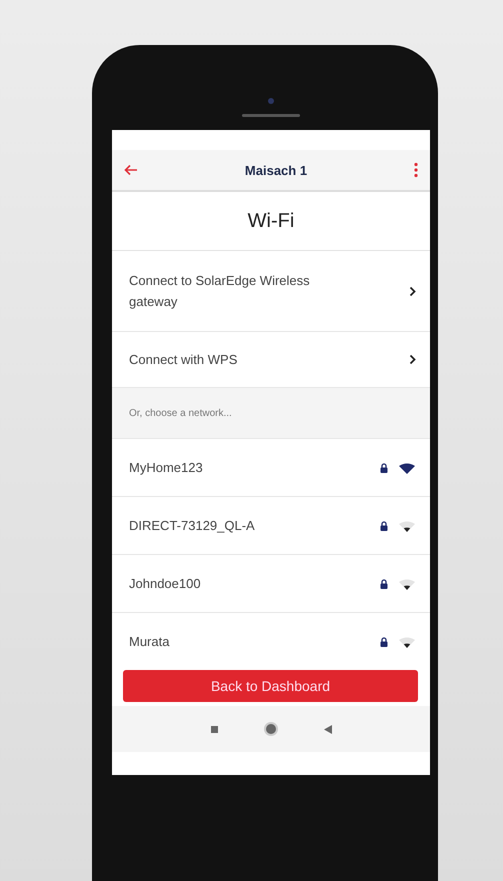 The height and width of the screenshot is (881, 503). What do you see at coordinates (271, 115) in the screenshot?
I see `speaker-grille` at bounding box center [271, 115].